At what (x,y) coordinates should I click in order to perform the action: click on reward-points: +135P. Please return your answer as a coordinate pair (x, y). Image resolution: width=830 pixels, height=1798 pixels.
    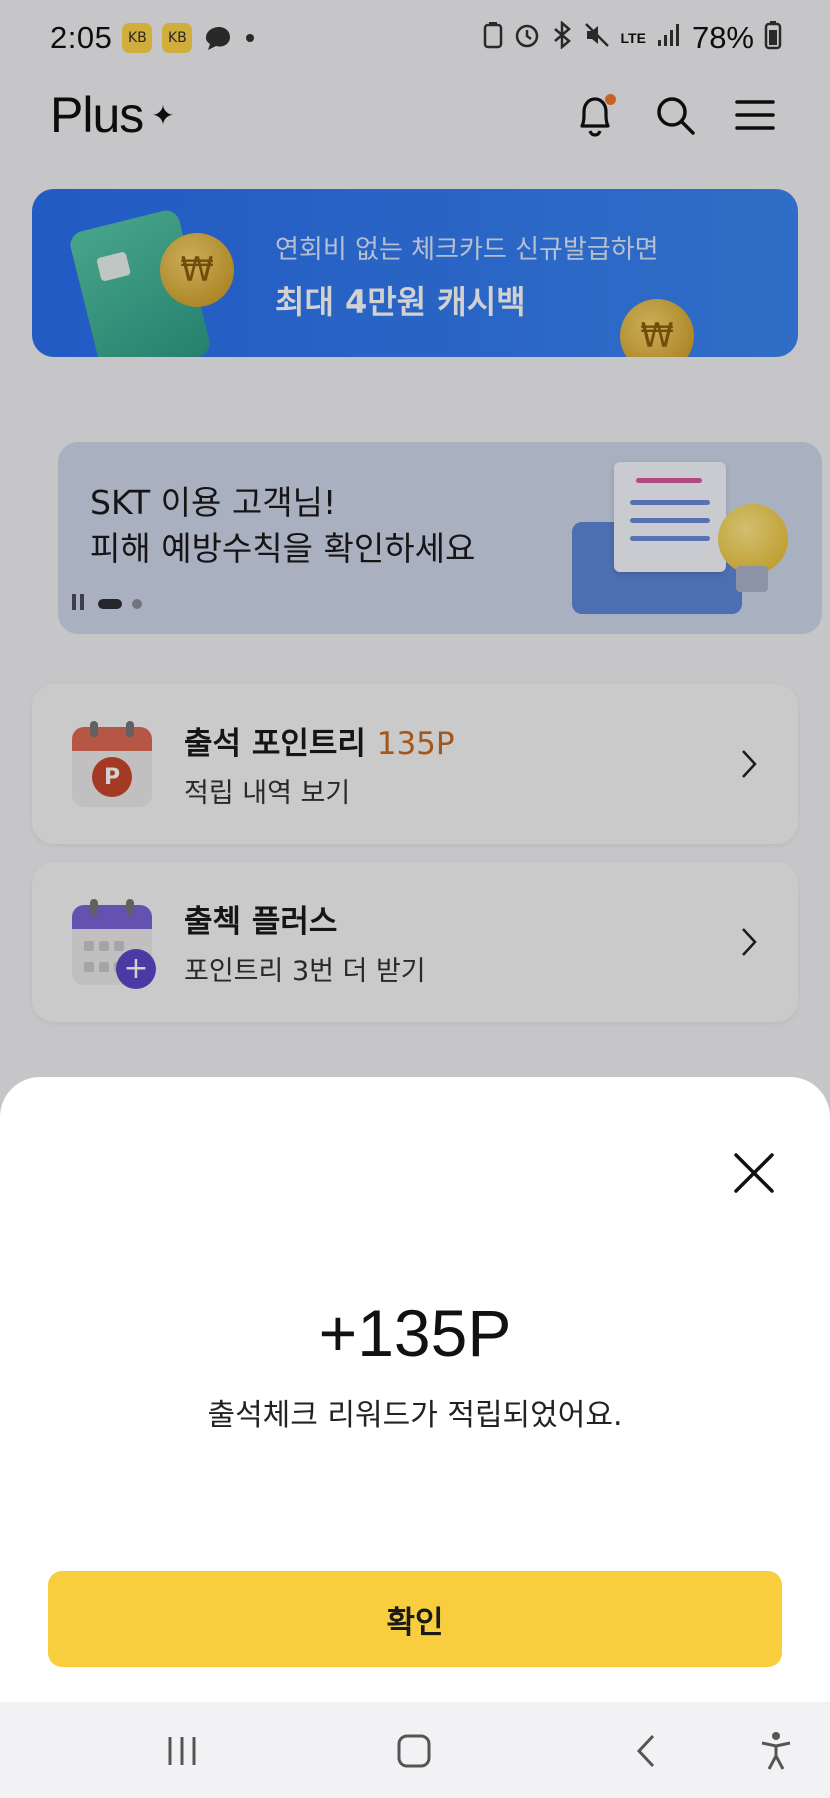
    Looking at the image, I should click on (415, 1333).